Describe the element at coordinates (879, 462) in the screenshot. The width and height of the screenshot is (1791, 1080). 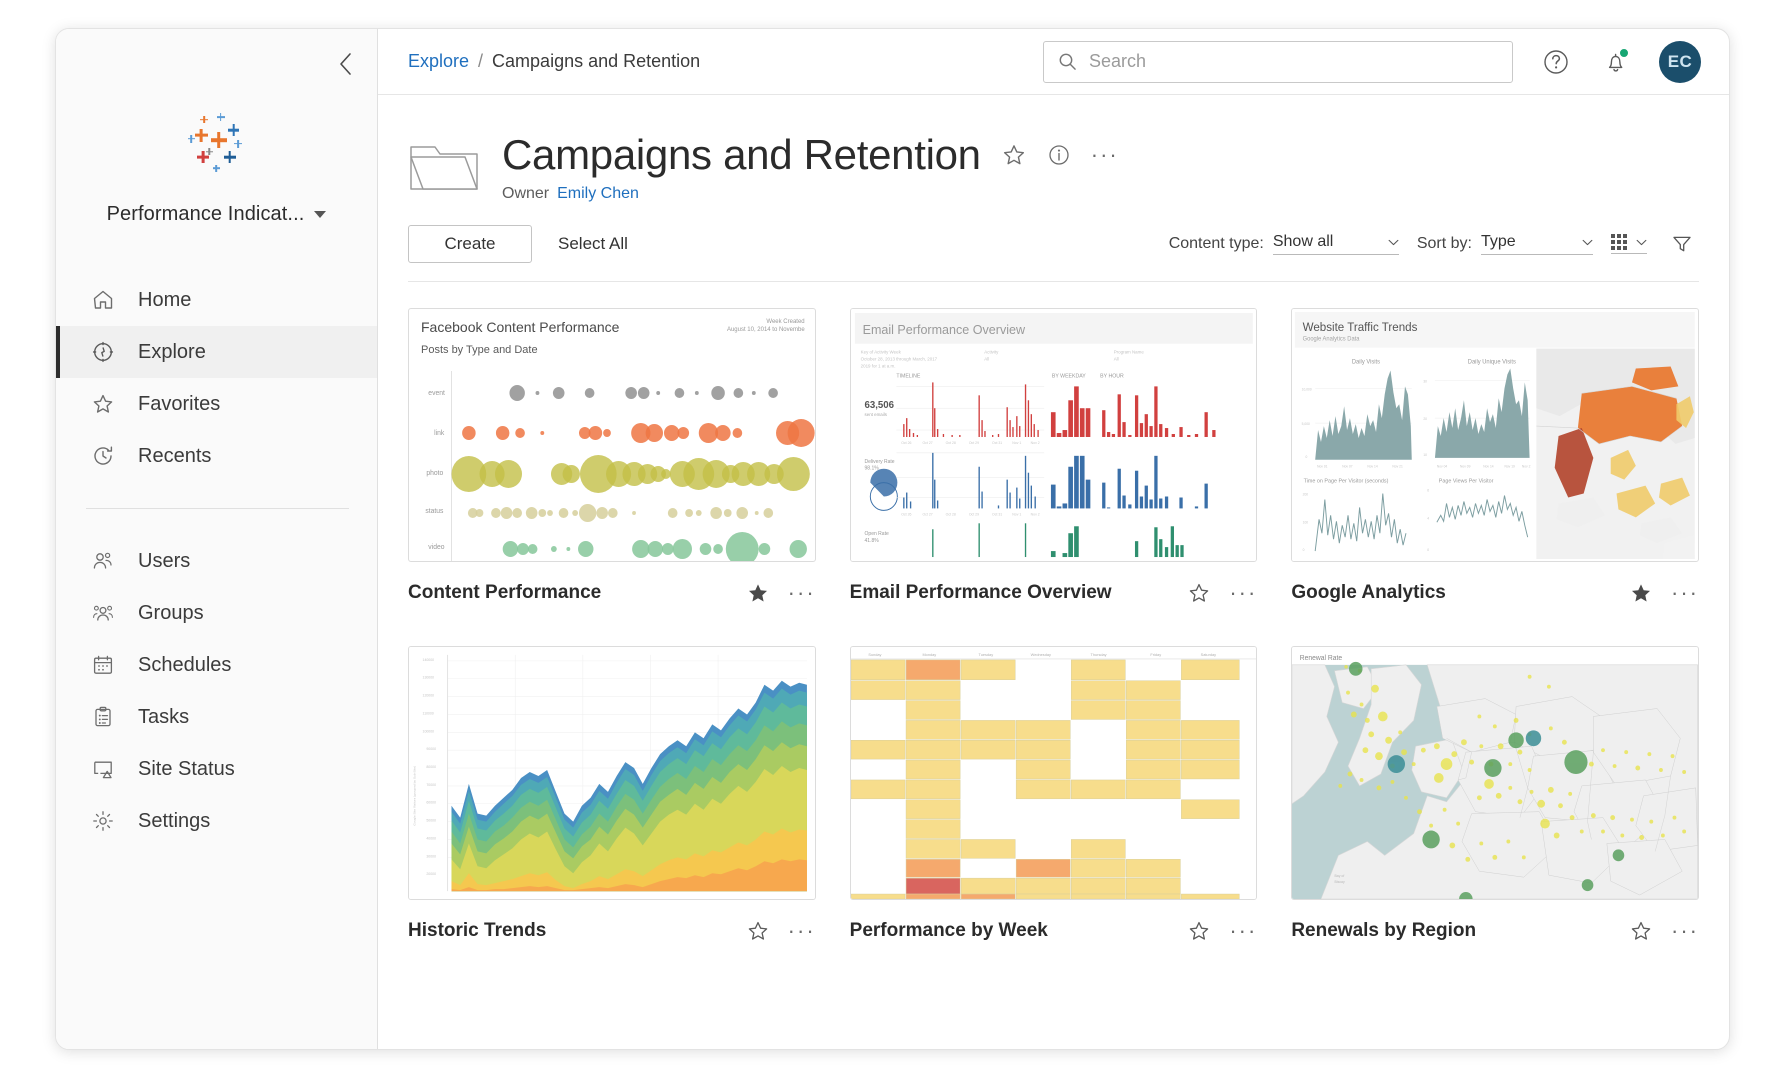
I see `svg-text: Delivery Rate` at that location.